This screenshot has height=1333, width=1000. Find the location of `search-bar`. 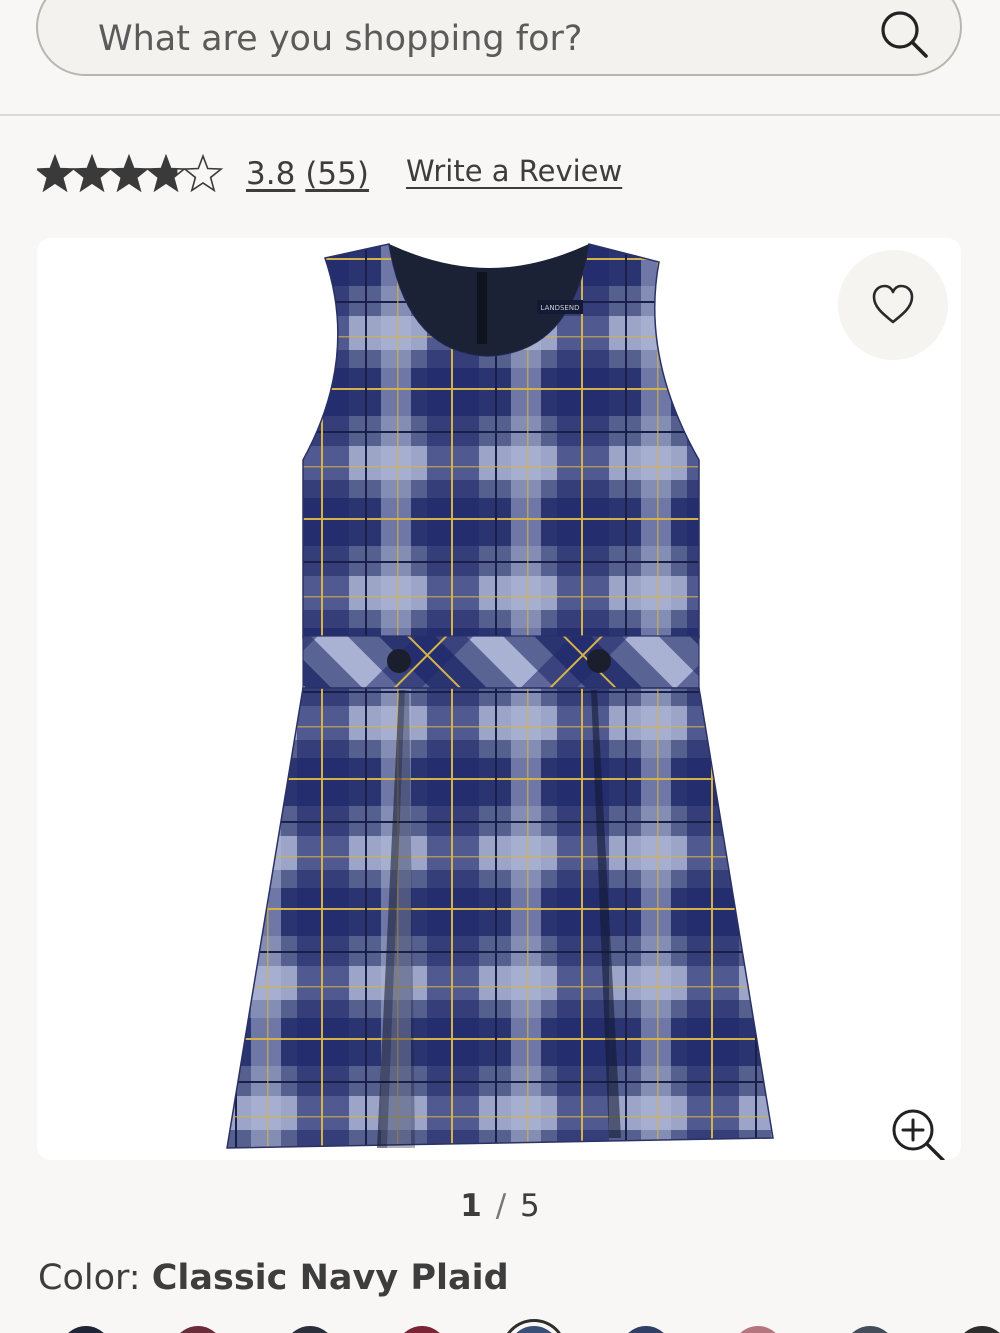

search-bar is located at coordinates (499, 38).